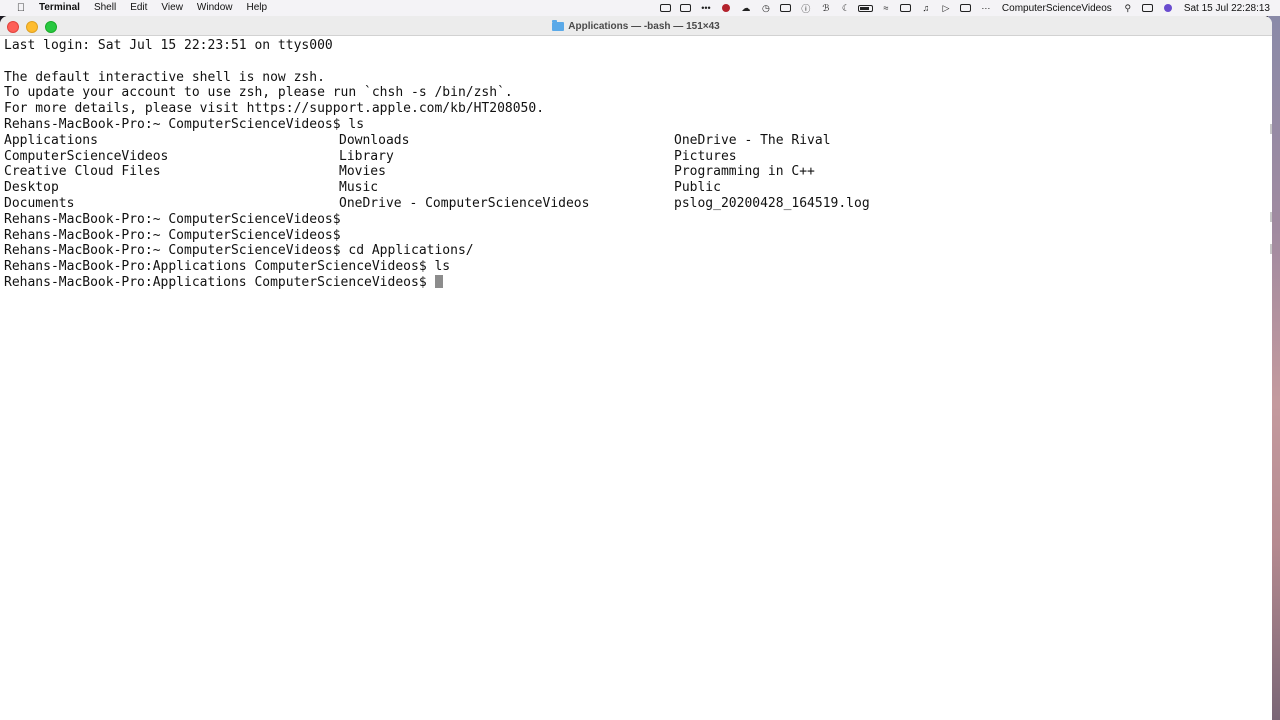  What do you see at coordinates (172, 8) in the screenshot?
I see `menu-view: View` at bounding box center [172, 8].